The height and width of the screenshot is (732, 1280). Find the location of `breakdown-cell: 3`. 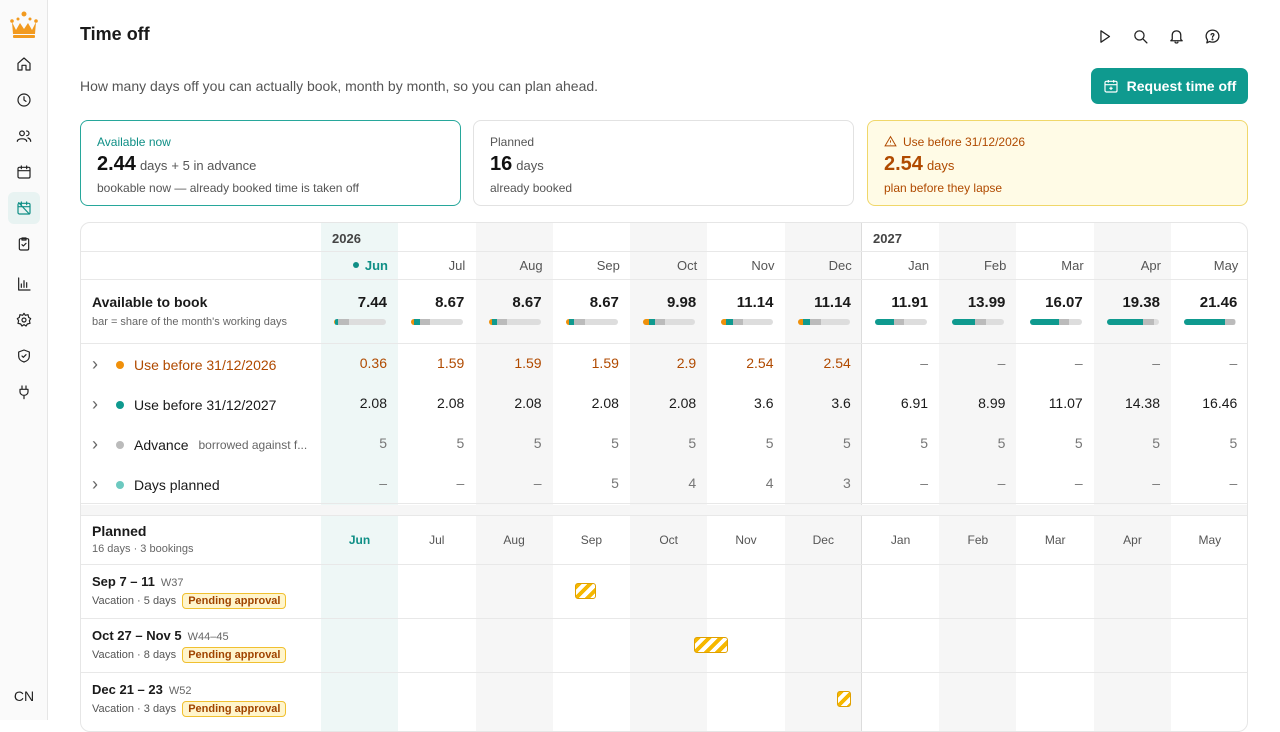

breakdown-cell: 3 is located at coordinates (847, 483).